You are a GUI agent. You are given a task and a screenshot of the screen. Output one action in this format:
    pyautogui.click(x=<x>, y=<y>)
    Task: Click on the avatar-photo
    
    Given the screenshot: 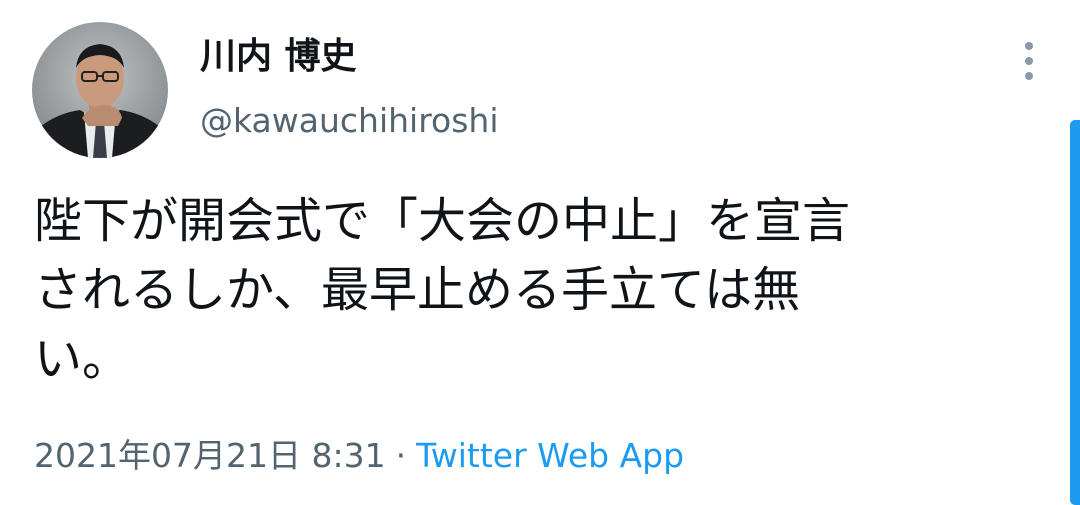 What is the action you would take?
    pyautogui.click(x=100, y=90)
    